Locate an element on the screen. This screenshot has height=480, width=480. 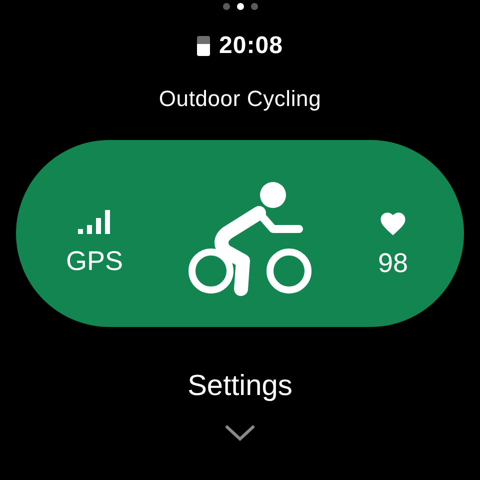
workout-title: Outdoor Cycling is located at coordinates (240, 99).